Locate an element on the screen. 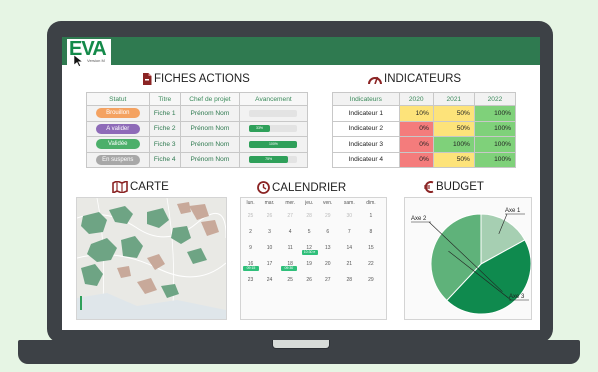 The image size is (598, 372). status-badge: En suspens is located at coordinates (117, 159).